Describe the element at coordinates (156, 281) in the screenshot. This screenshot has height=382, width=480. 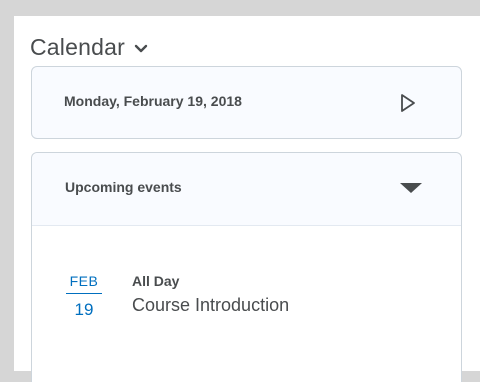
I see `event-time: All Day` at that location.